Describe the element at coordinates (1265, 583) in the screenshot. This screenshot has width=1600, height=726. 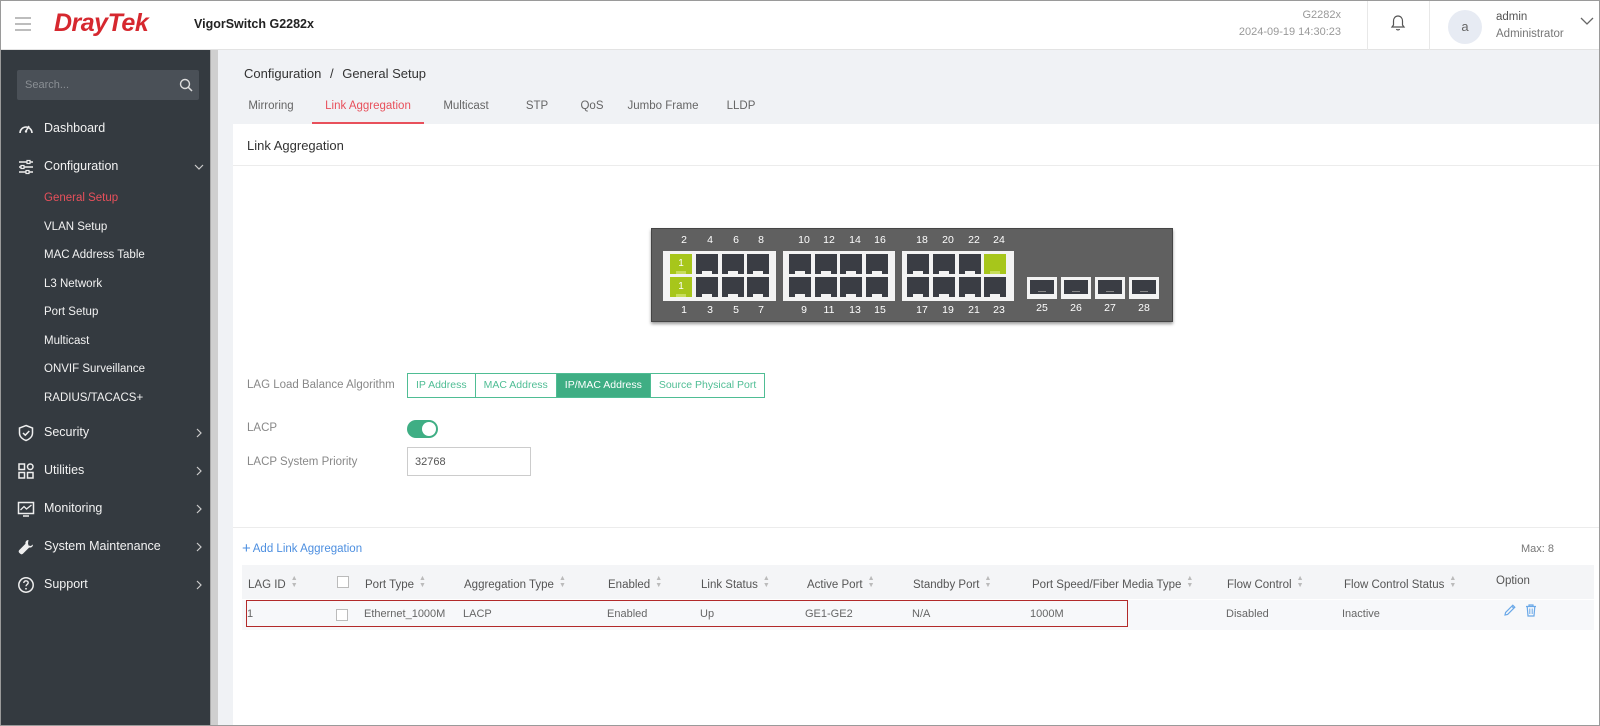
I see `column-header-flow-control: Flow Control▲ ▼` at that location.